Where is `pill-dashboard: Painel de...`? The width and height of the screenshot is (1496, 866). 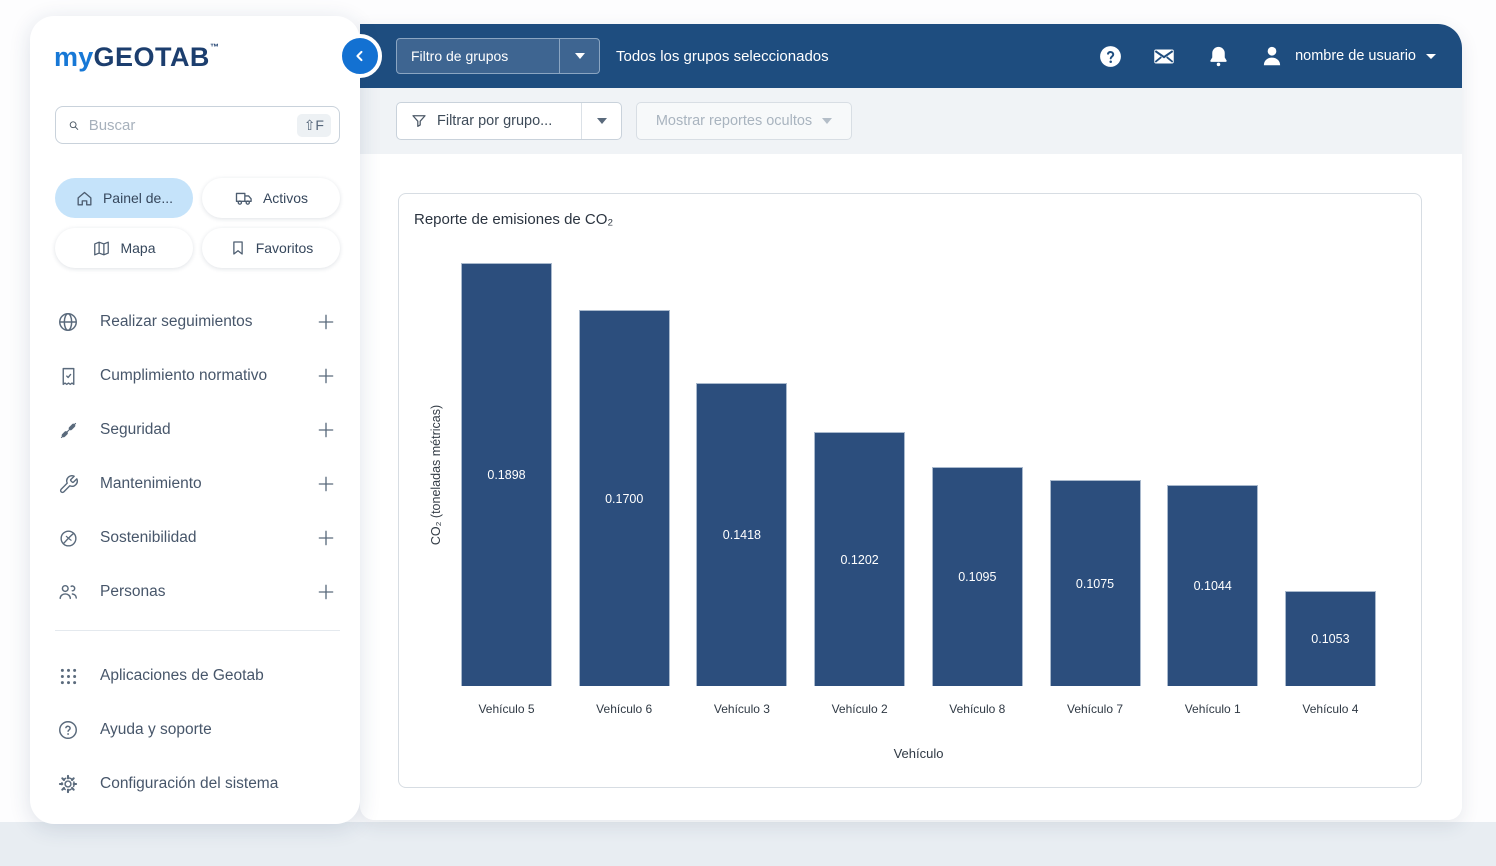 pill-dashboard: Painel de... is located at coordinates (124, 198).